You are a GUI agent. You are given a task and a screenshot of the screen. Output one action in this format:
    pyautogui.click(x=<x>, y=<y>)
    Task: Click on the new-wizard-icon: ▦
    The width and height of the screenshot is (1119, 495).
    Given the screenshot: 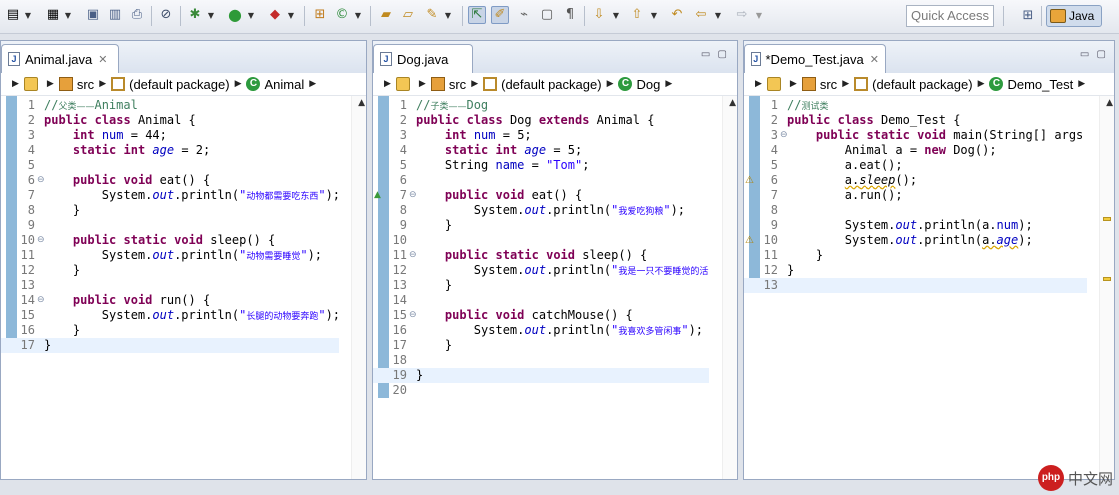 What is the action you would take?
    pyautogui.click(x=53, y=15)
    